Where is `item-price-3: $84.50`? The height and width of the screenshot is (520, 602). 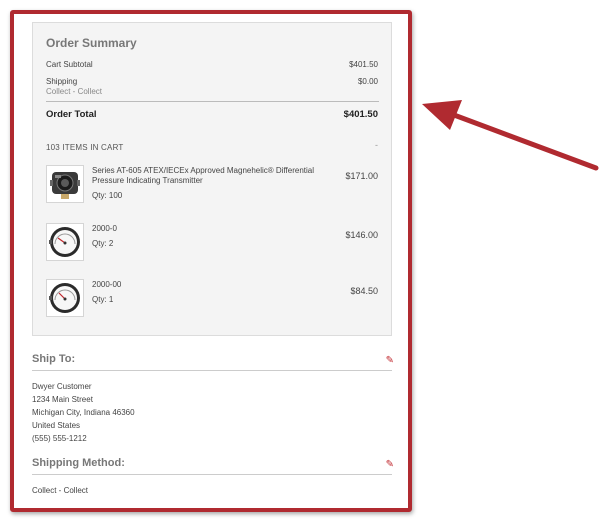 item-price-3: $84.50 is located at coordinates (364, 291).